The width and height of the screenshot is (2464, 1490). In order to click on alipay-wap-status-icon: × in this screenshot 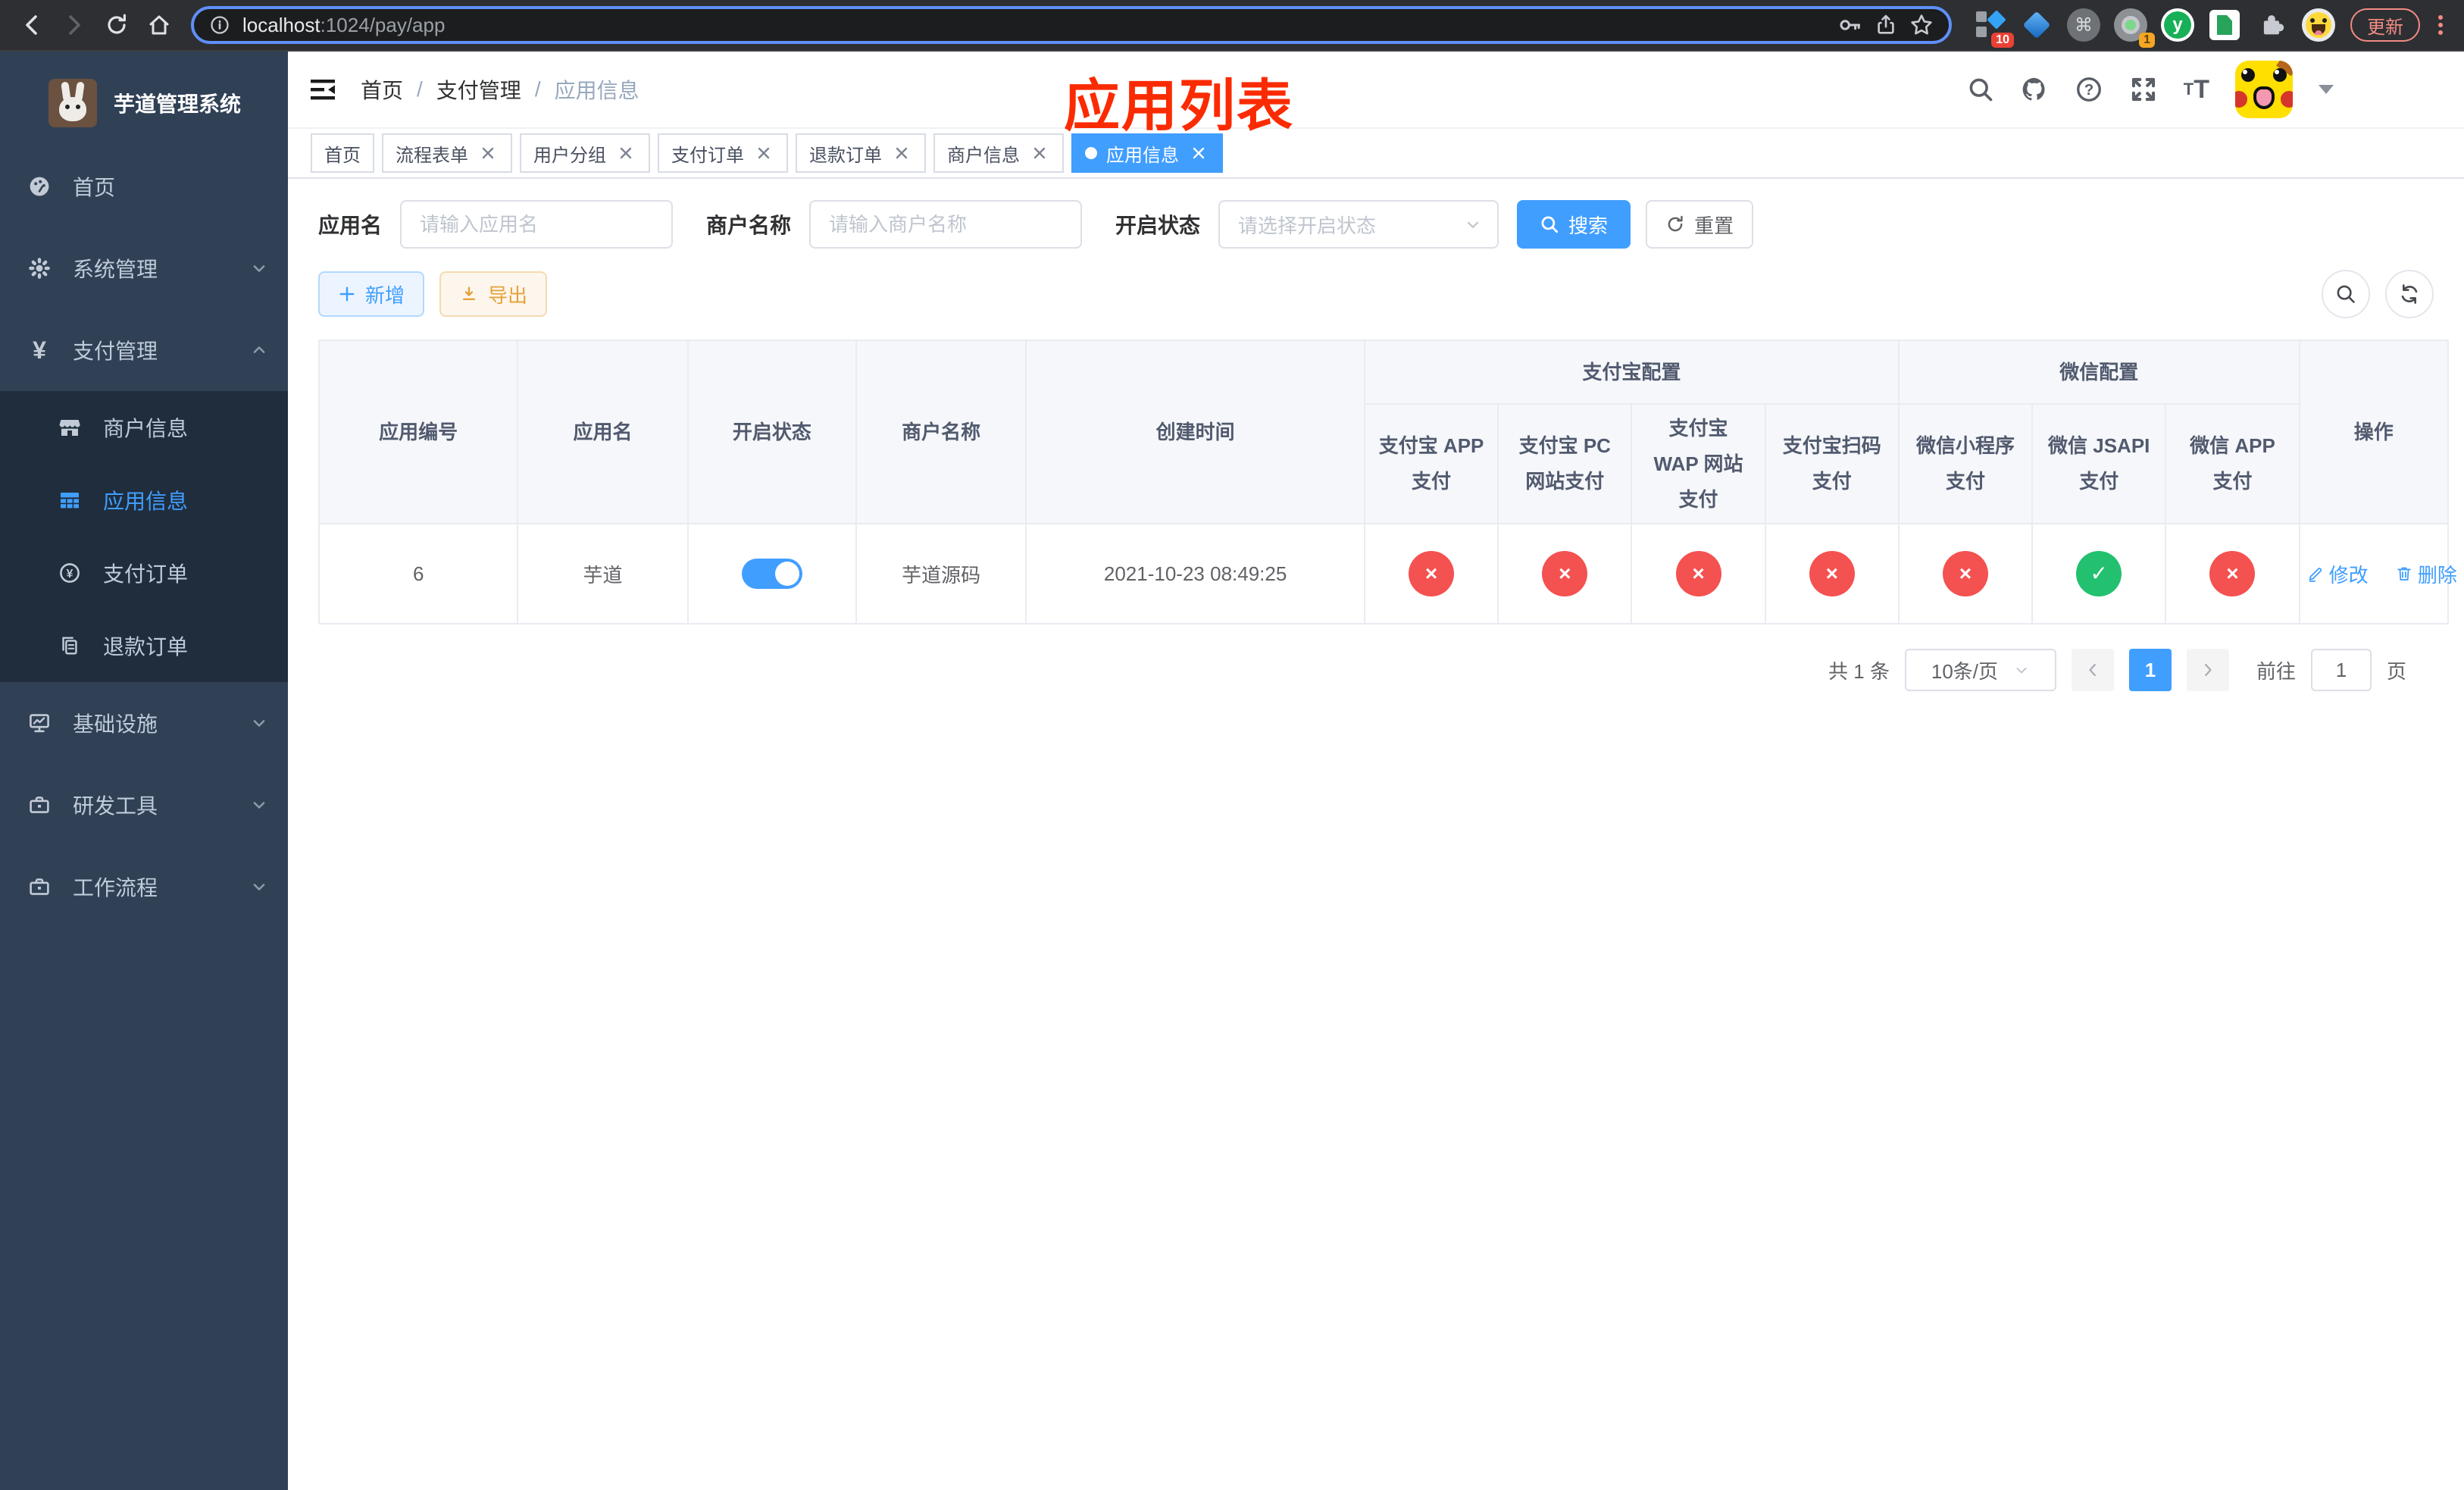, I will do `click(1698, 574)`.